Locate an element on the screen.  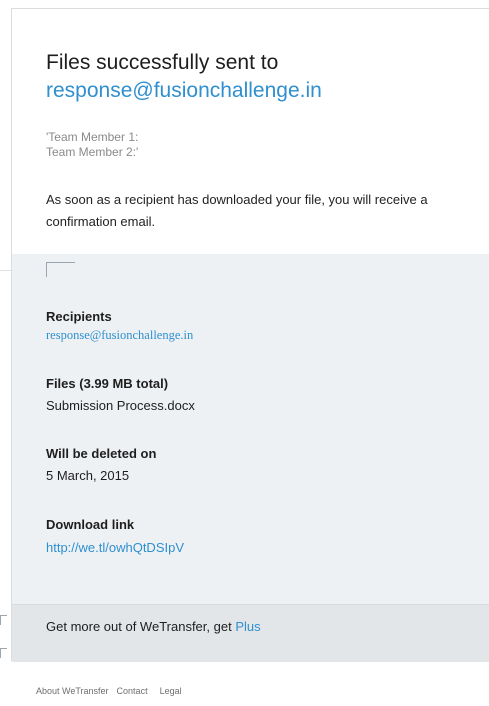
promo-copy: Get more out of WeTransfer, get is located at coordinates (141, 626).